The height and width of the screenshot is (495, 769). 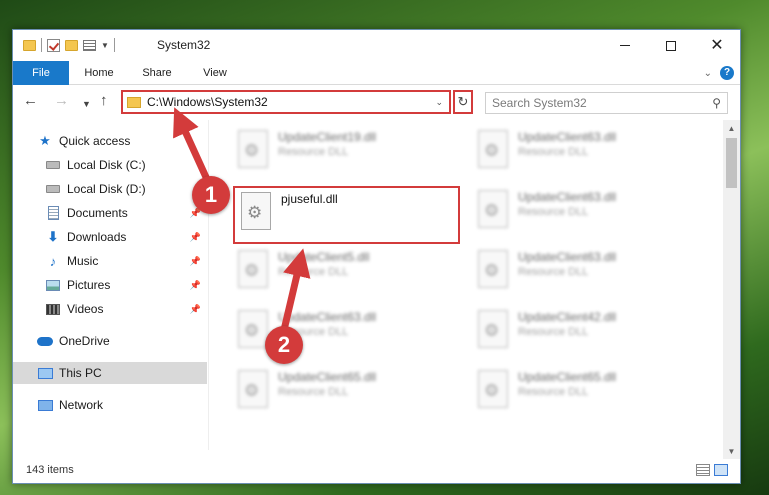 What do you see at coordinates (719, 73) in the screenshot?
I see `ribbon-controls: ⌄ ?` at bounding box center [719, 73].